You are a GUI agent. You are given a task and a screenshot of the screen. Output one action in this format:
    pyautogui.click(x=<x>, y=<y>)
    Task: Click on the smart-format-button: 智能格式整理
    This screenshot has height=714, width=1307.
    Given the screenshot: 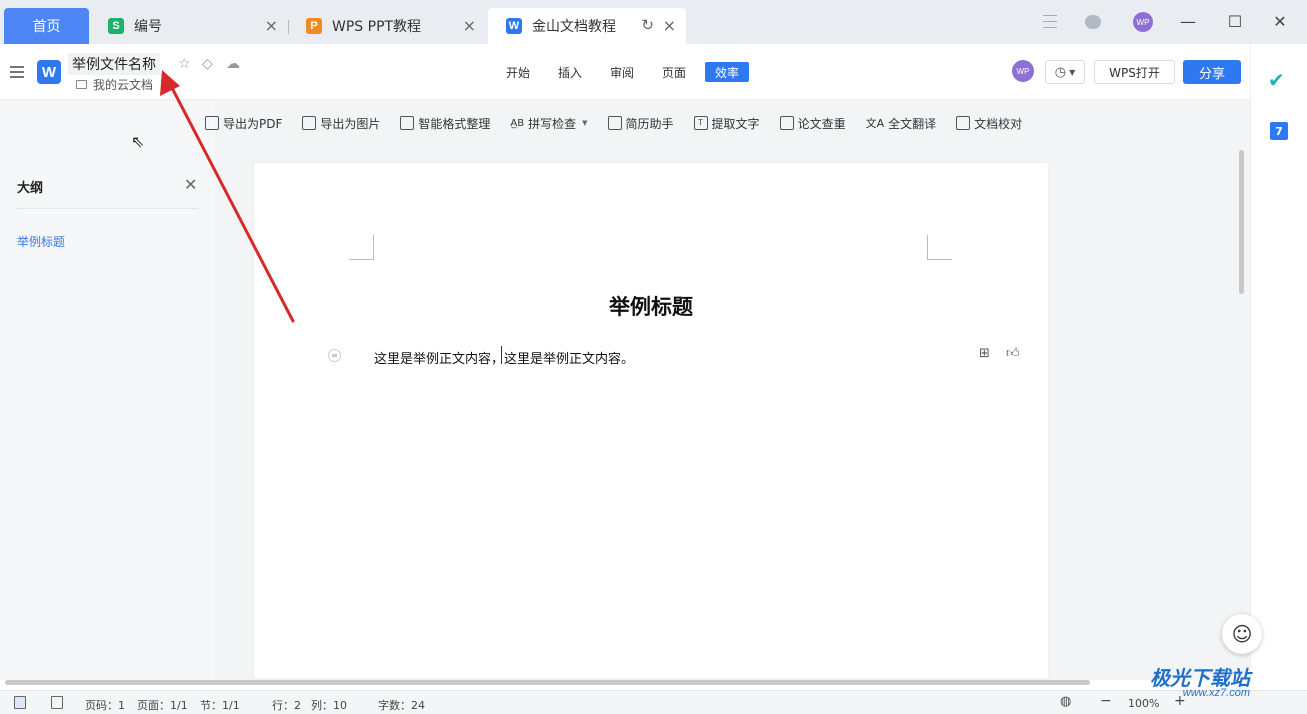 What is the action you would take?
    pyautogui.click(x=445, y=123)
    